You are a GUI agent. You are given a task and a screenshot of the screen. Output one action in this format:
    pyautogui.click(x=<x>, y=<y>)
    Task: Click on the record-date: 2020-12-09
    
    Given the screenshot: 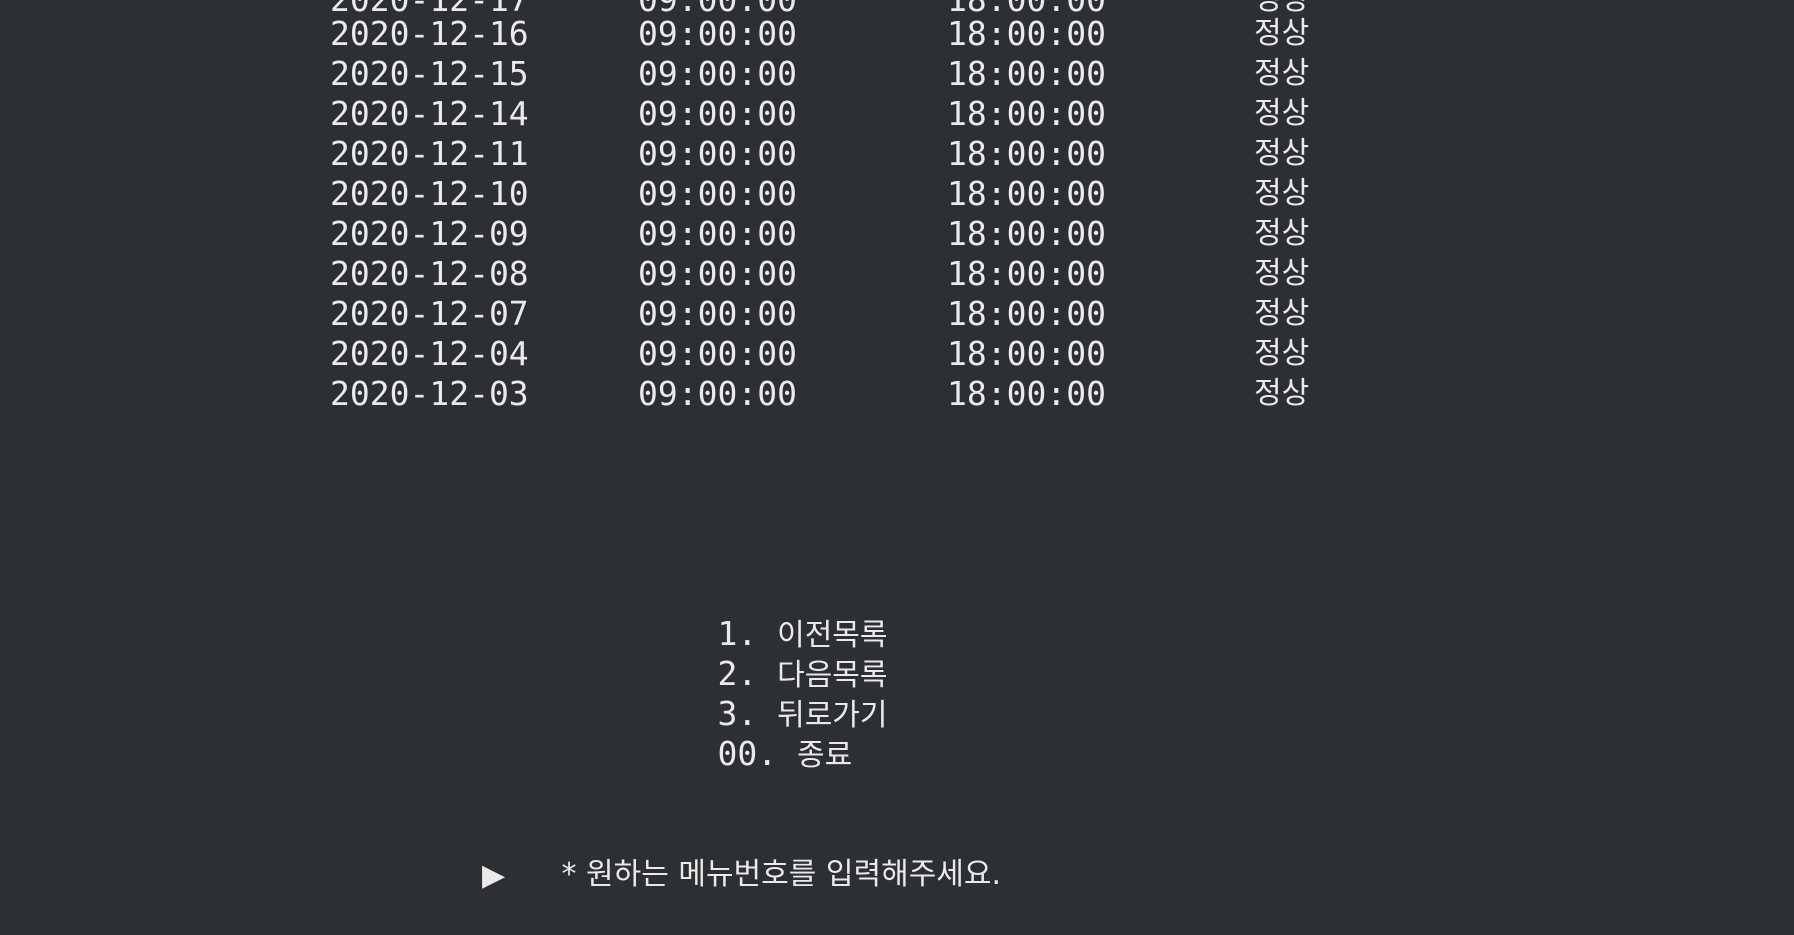 What is the action you would take?
    pyautogui.click(x=429, y=233)
    